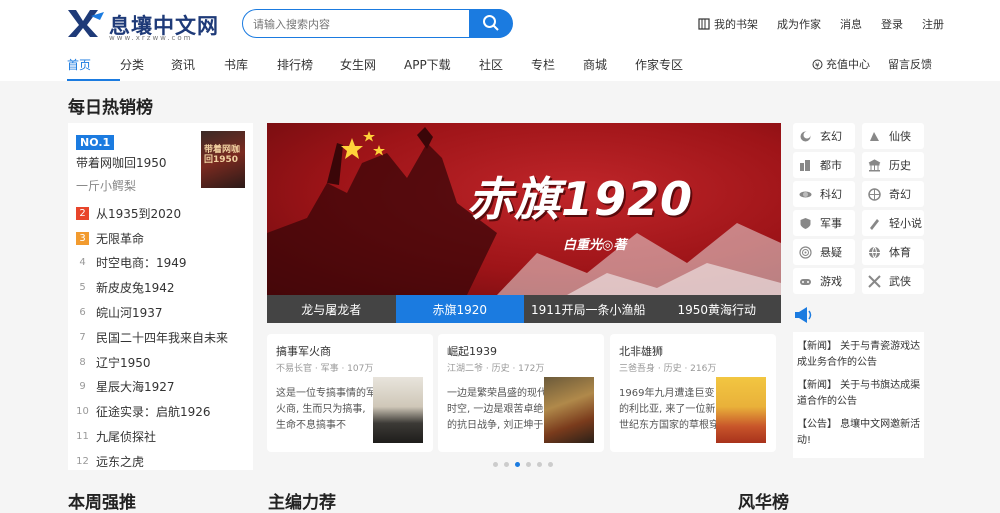 The width and height of the screenshot is (1000, 513). Describe the element at coordinates (441, 68) in the screenshot. I see `nav-app-download: APP下载` at that location.